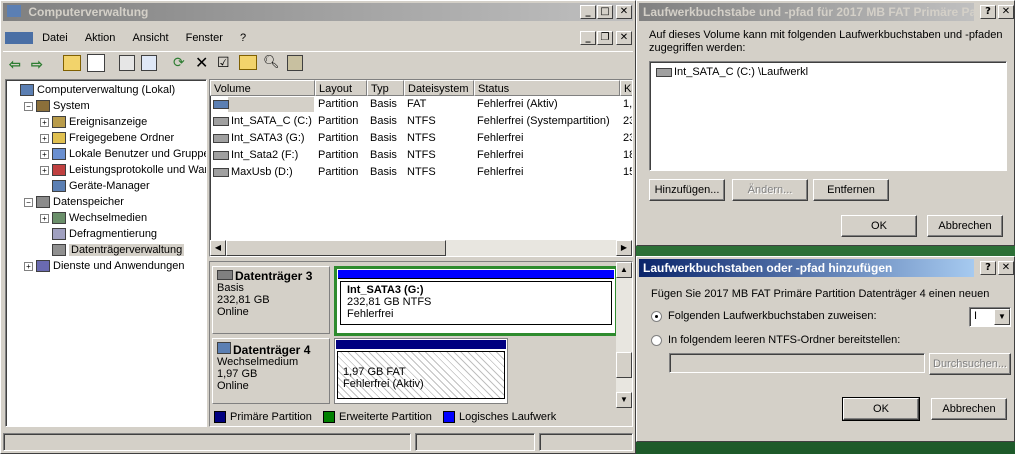 This screenshot has width=1015, height=454. I want to click on performance-icon, so click(59, 170).